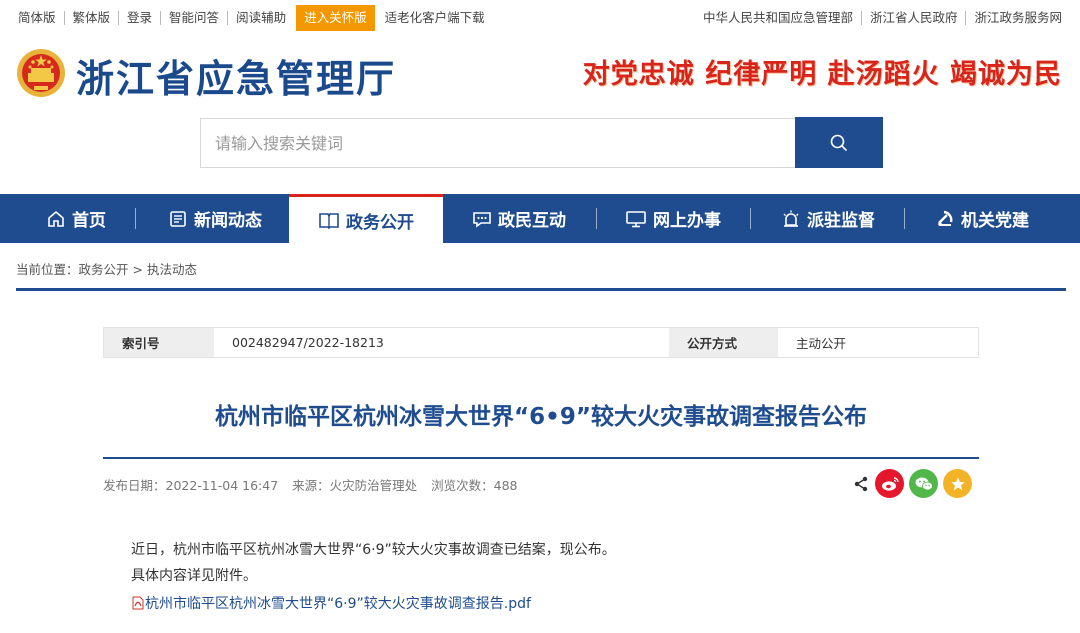 This screenshot has width=1080, height=633. I want to click on top-right-links: 中华人民共和国应急管理部 浙江省人民政府 浙江政务服务网, so click(882, 18).